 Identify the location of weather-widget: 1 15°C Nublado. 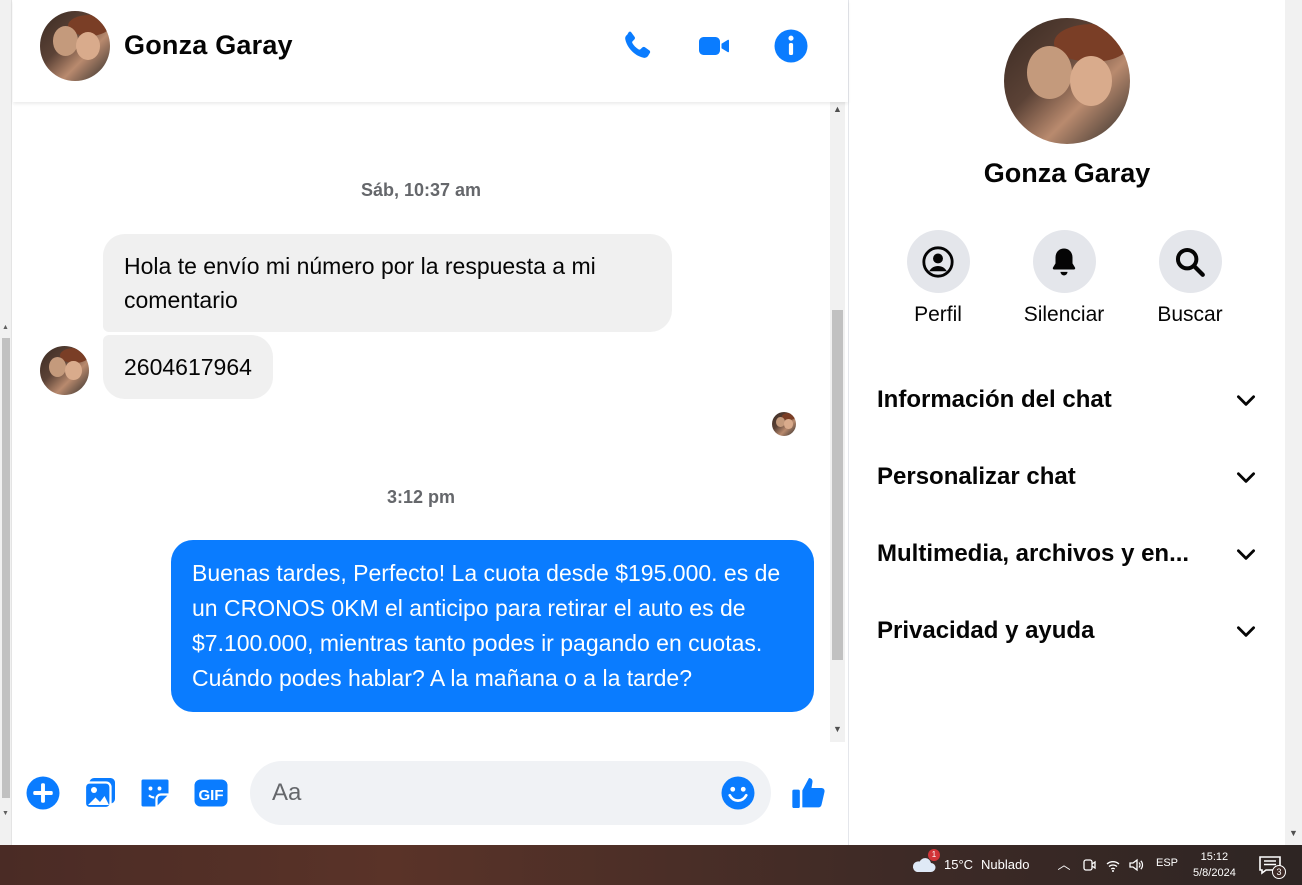
(970, 861).